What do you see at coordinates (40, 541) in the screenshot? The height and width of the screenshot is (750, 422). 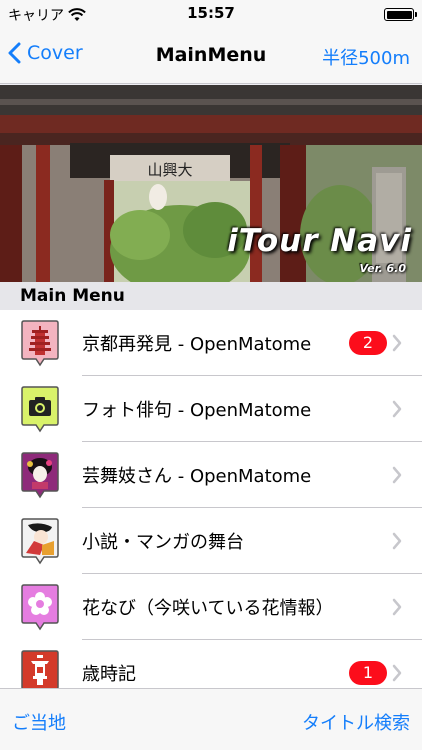 I see `manga-icon` at bounding box center [40, 541].